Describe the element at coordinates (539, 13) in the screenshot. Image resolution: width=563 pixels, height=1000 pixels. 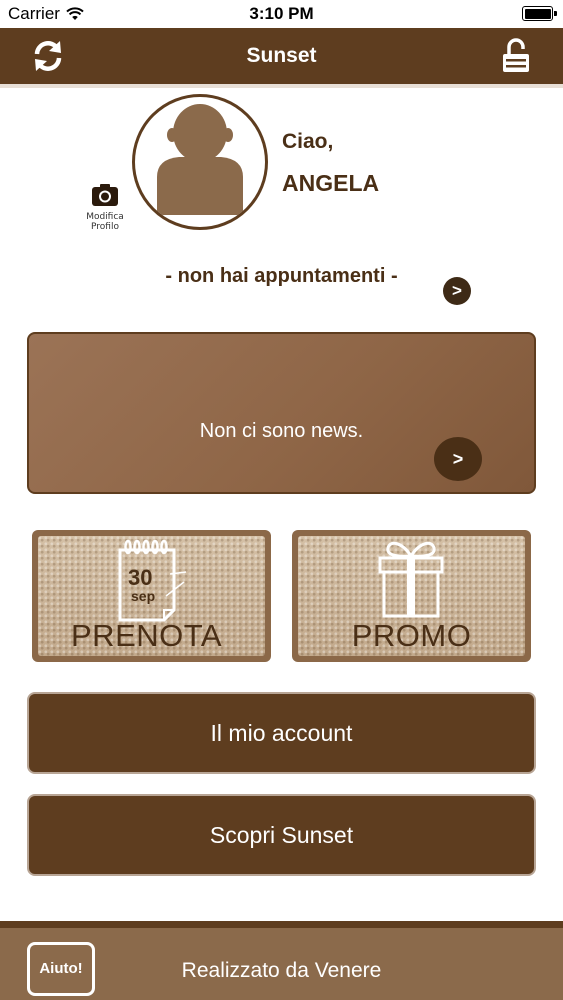
I see `battery-icon` at that location.